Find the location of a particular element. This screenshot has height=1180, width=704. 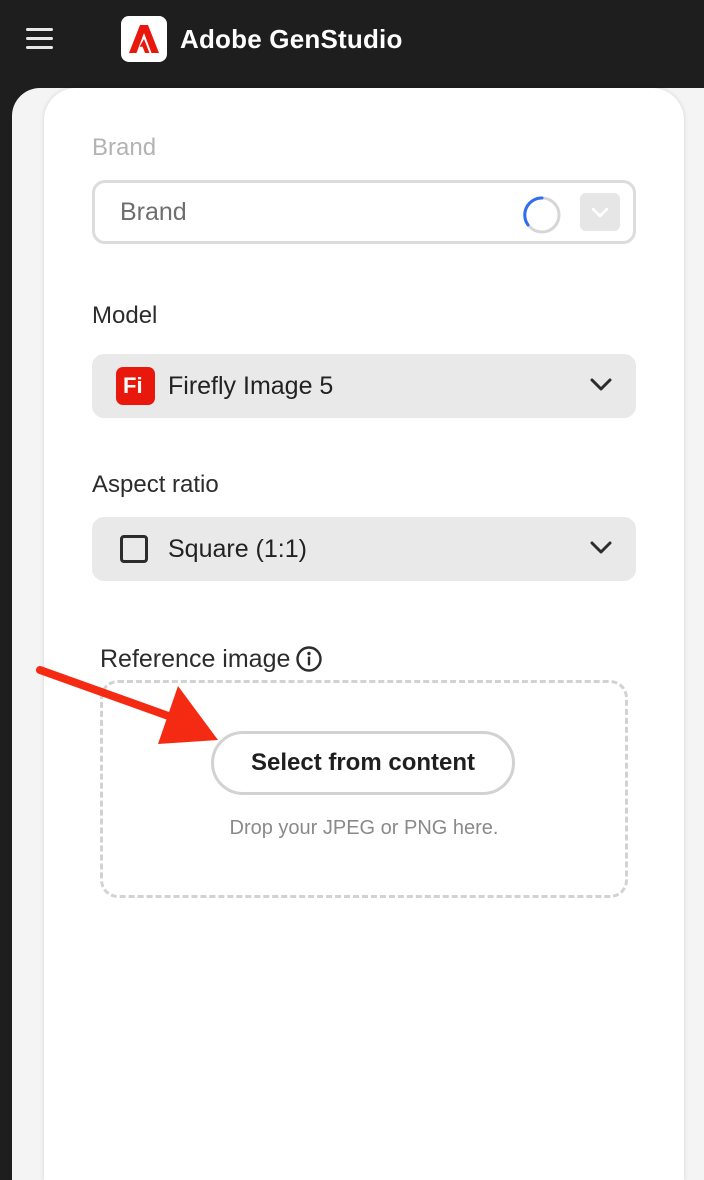

dropzone-hint: Drop your JPEG or PNG here. is located at coordinates (364, 828).